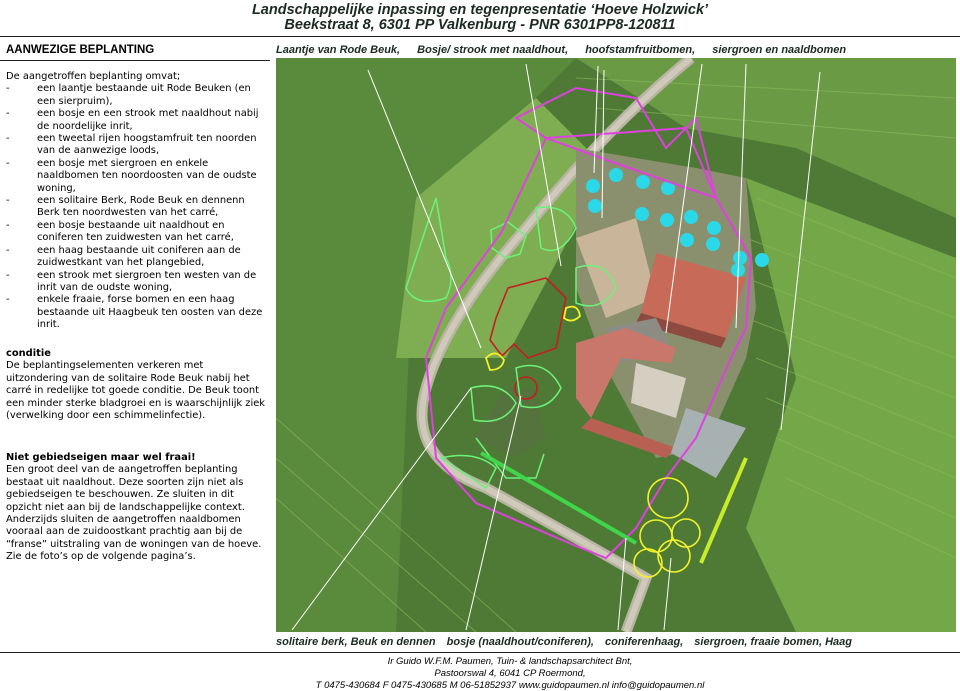 This screenshot has width=960, height=691. What do you see at coordinates (640, 50) in the screenshot?
I see `caption-top-3: hoofstamfruitbomen,` at bounding box center [640, 50].